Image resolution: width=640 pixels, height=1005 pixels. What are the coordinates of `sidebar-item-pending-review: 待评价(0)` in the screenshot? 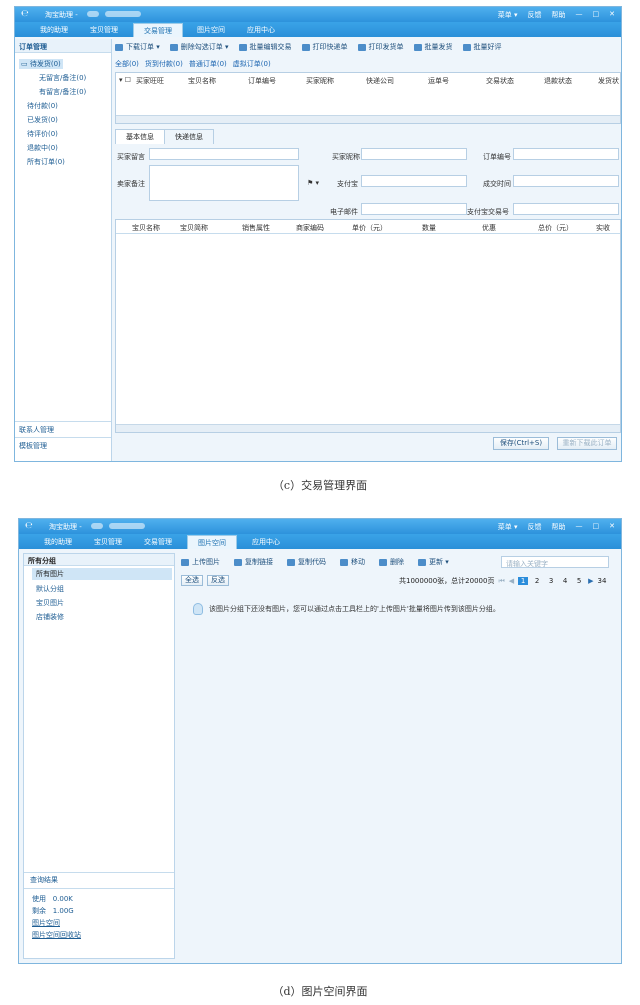 It's located at (42, 134).